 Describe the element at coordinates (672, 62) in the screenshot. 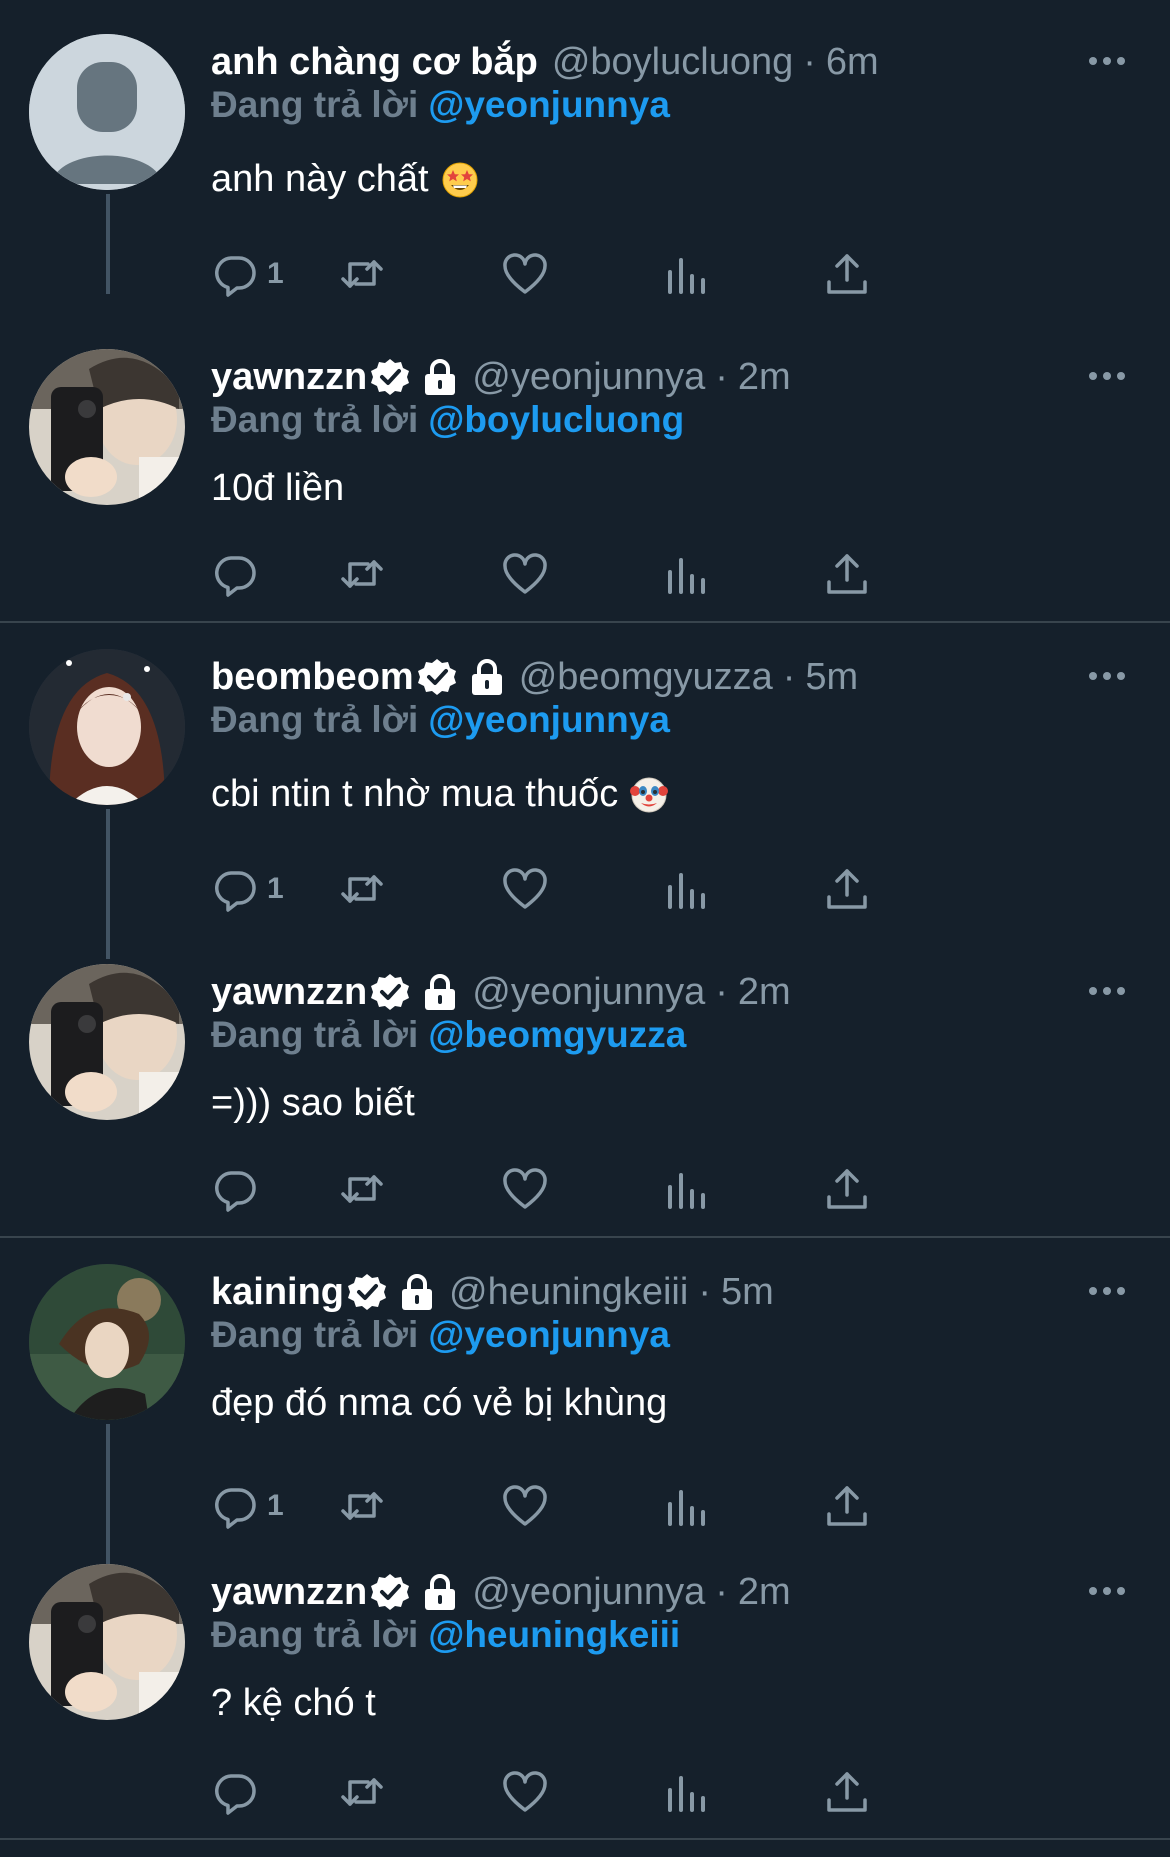

I see `user-handle: @boylucluong` at that location.